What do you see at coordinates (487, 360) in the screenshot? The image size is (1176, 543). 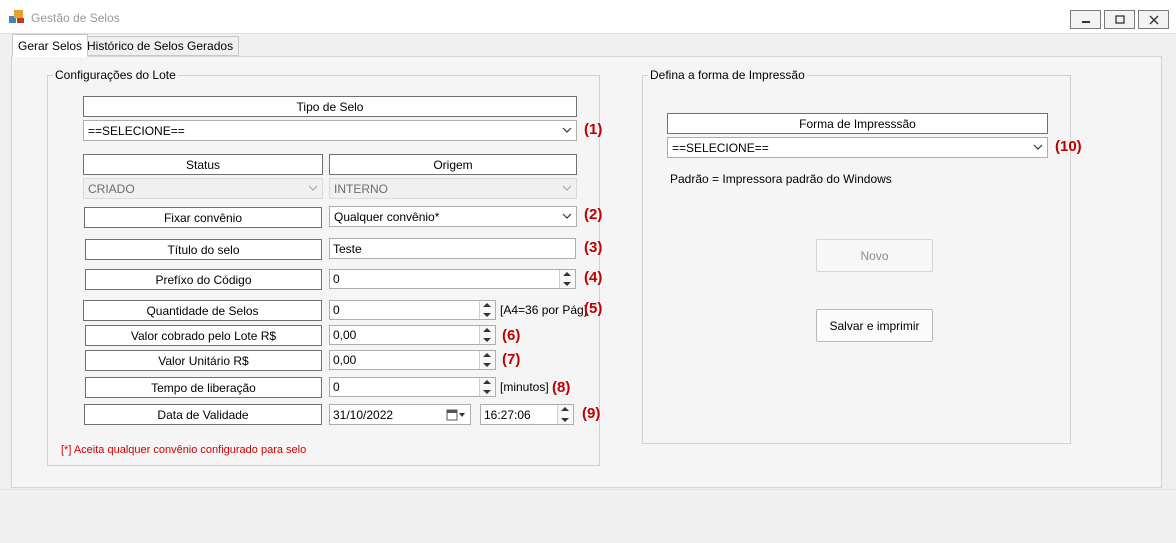 I see `valor-unitario-spin-buttons` at bounding box center [487, 360].